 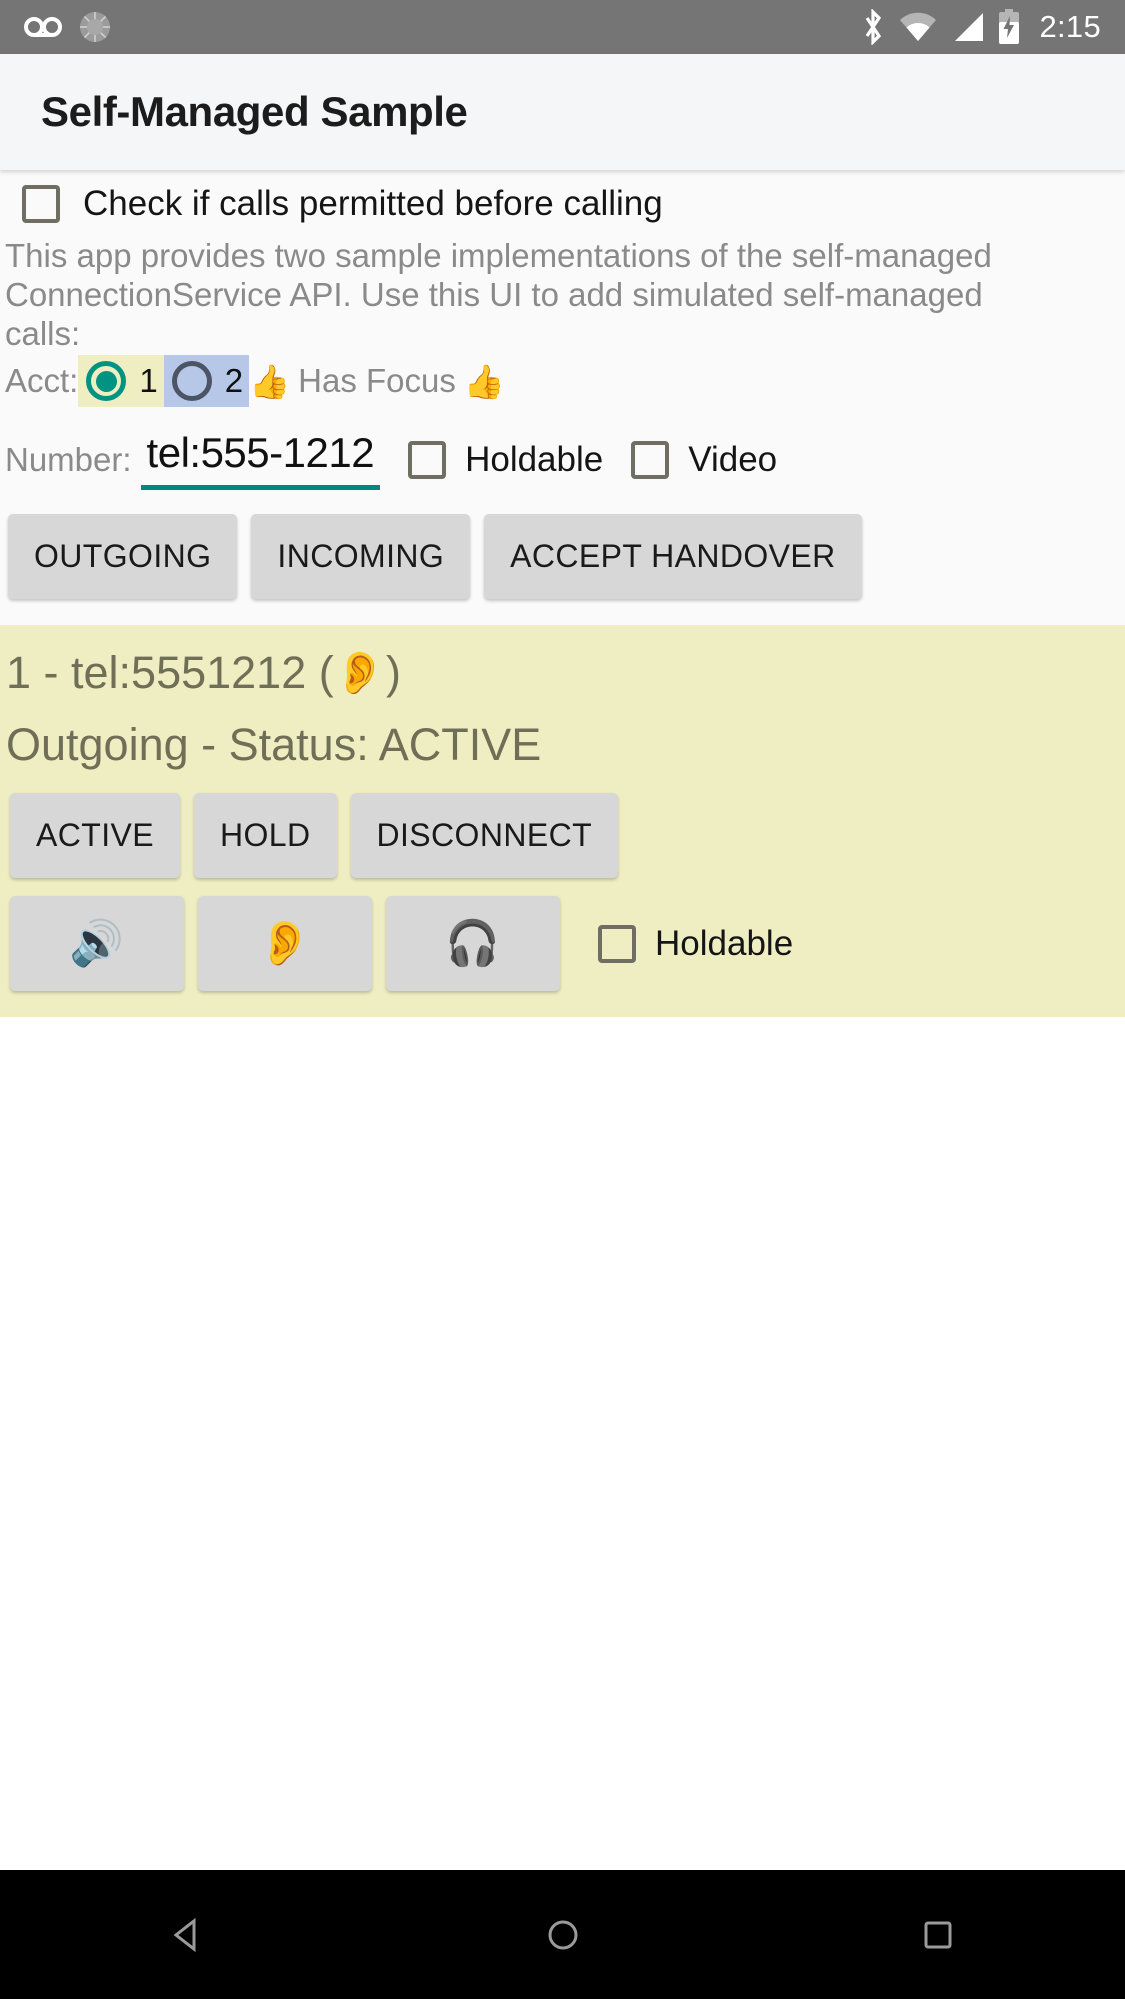 I want to click on voicemail-icon, so click(x=43, y=27).